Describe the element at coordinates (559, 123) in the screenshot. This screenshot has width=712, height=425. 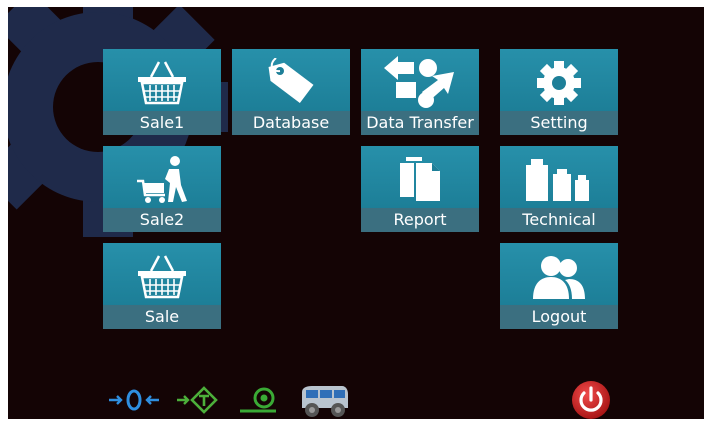
I see `tile-label: Setting` at that location.